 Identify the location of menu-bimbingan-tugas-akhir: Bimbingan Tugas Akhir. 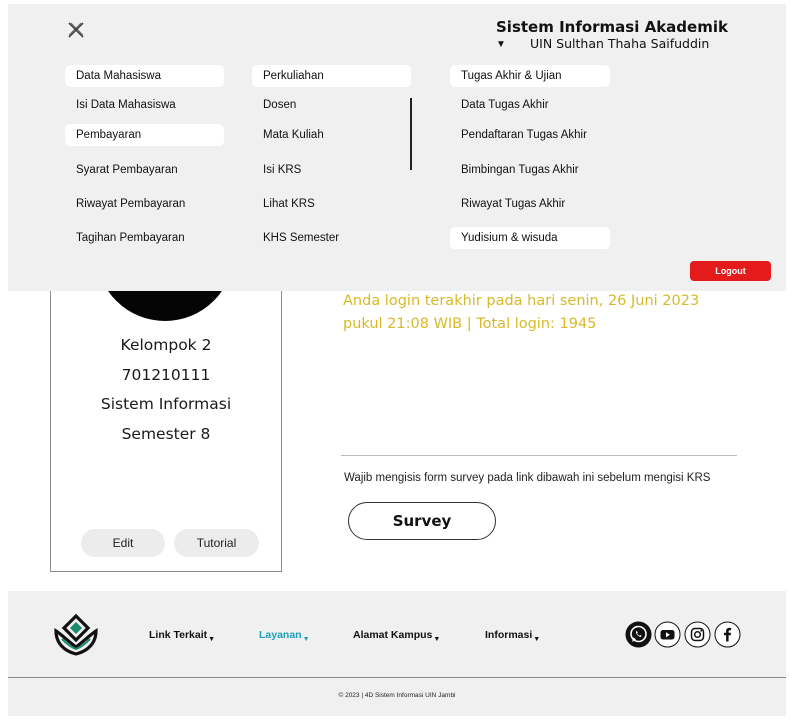
(514, 170).